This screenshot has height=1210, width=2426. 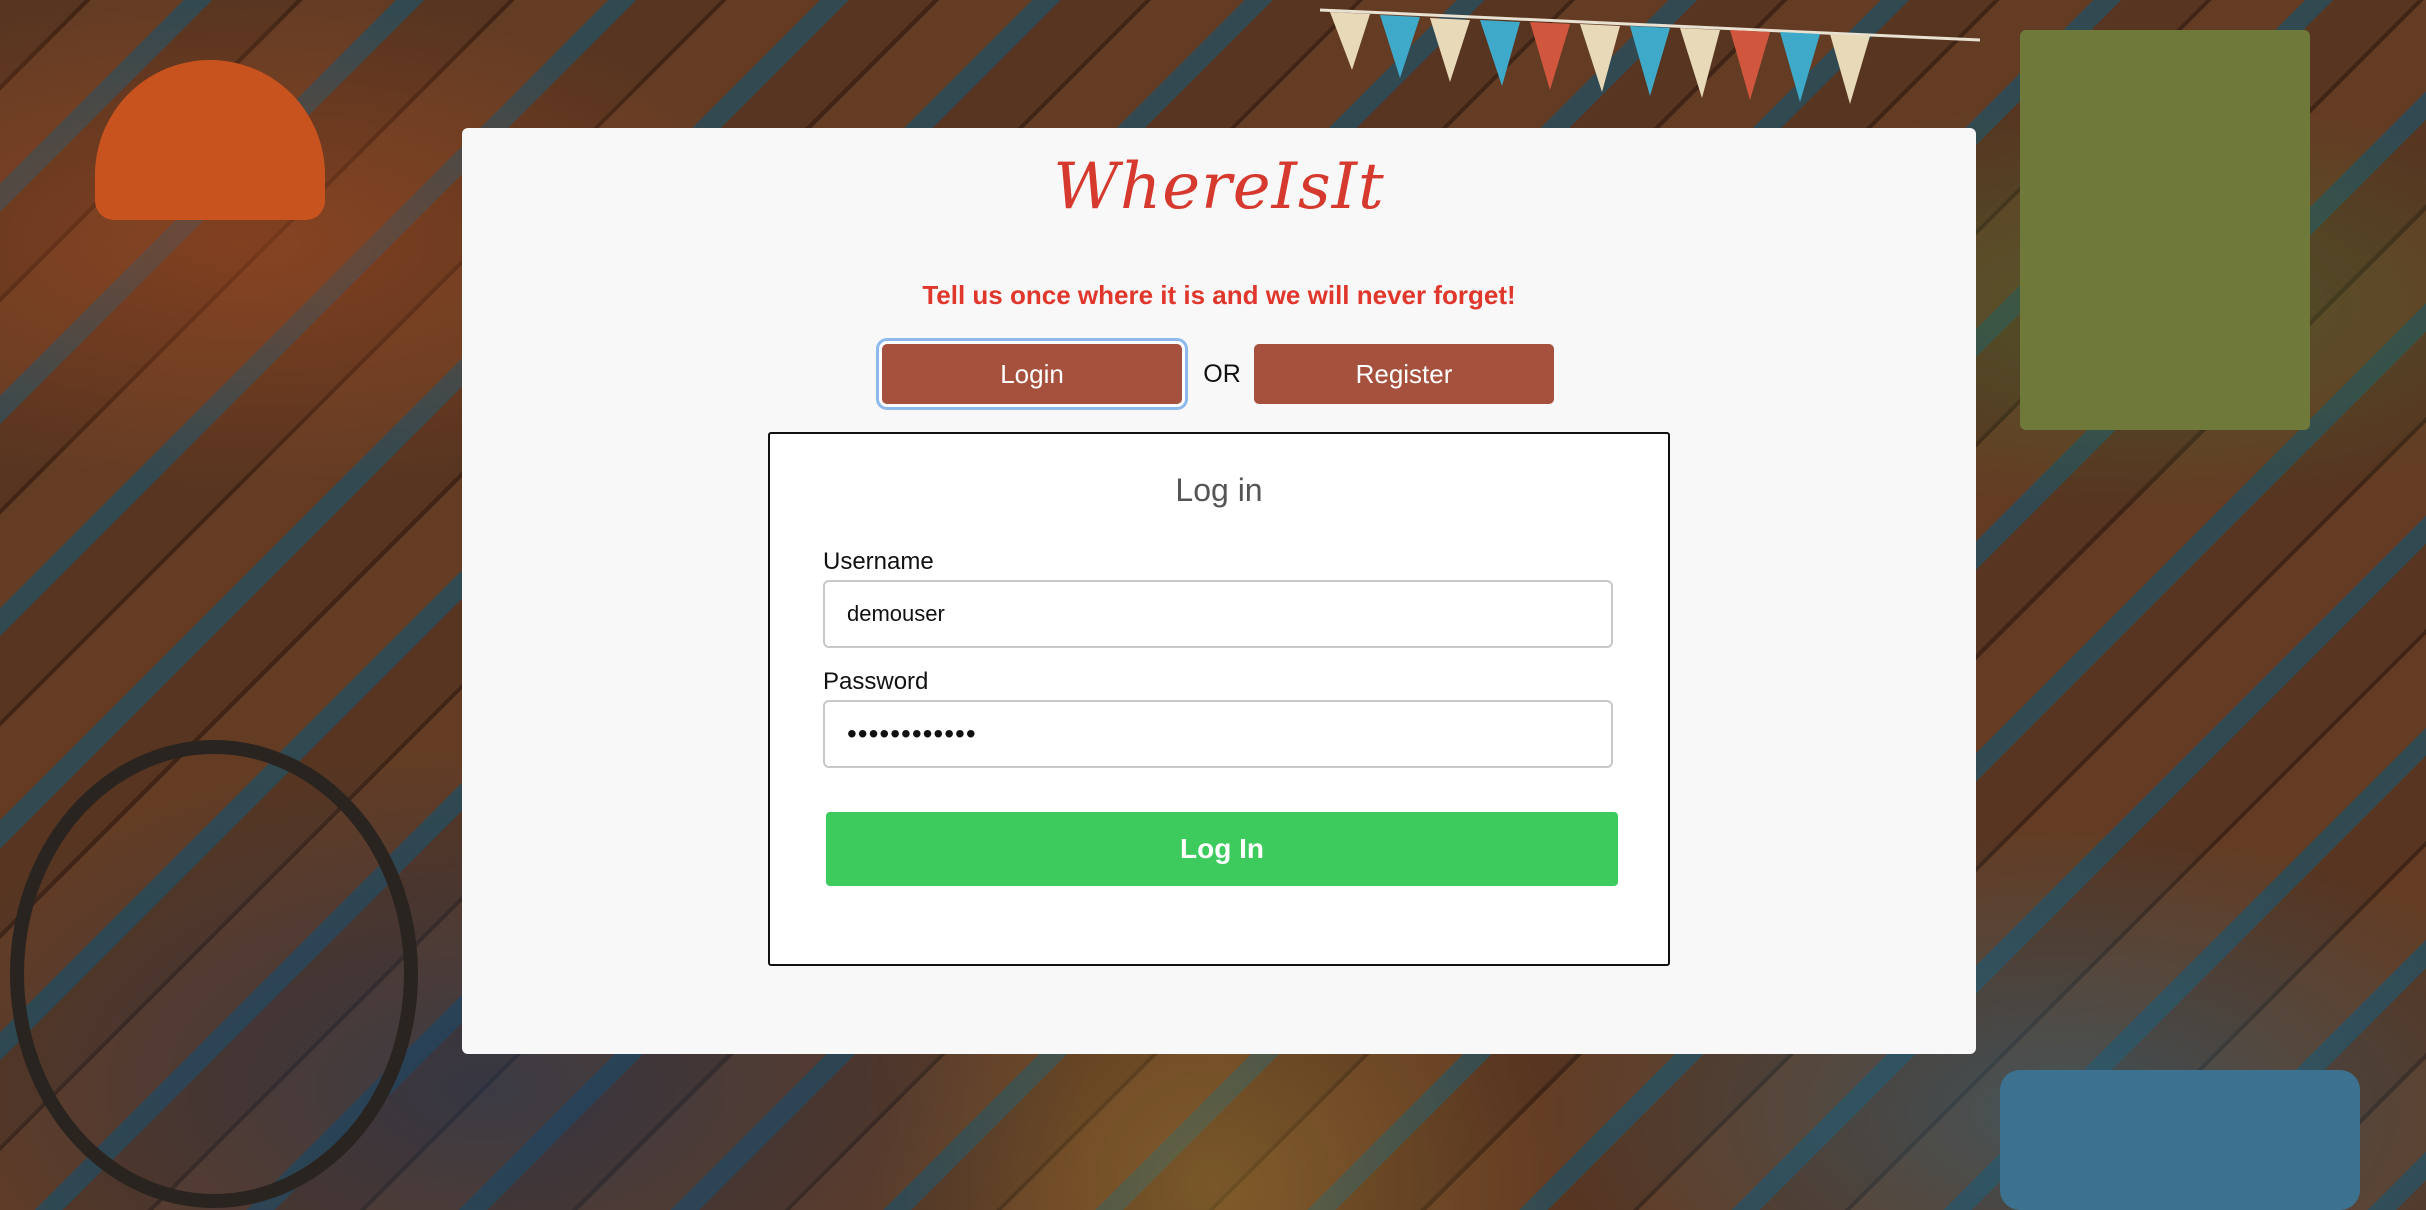 I want to click on username-label: Username, so click(x=878, y=561).